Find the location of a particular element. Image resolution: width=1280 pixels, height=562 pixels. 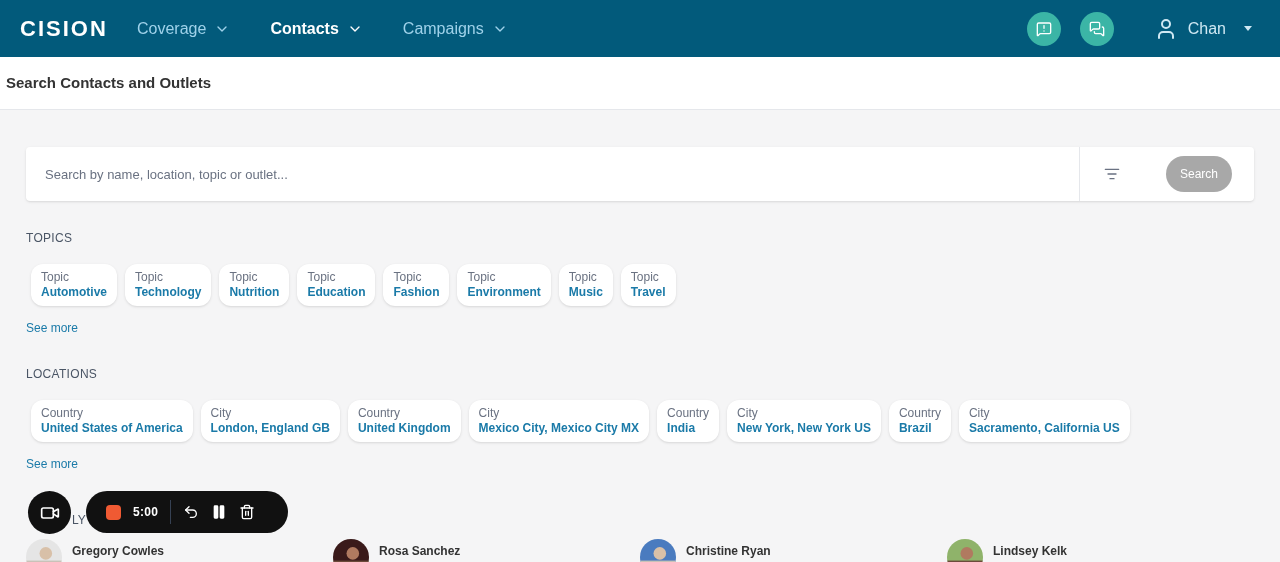

filter-icon is located at coordinates (1111, 174).